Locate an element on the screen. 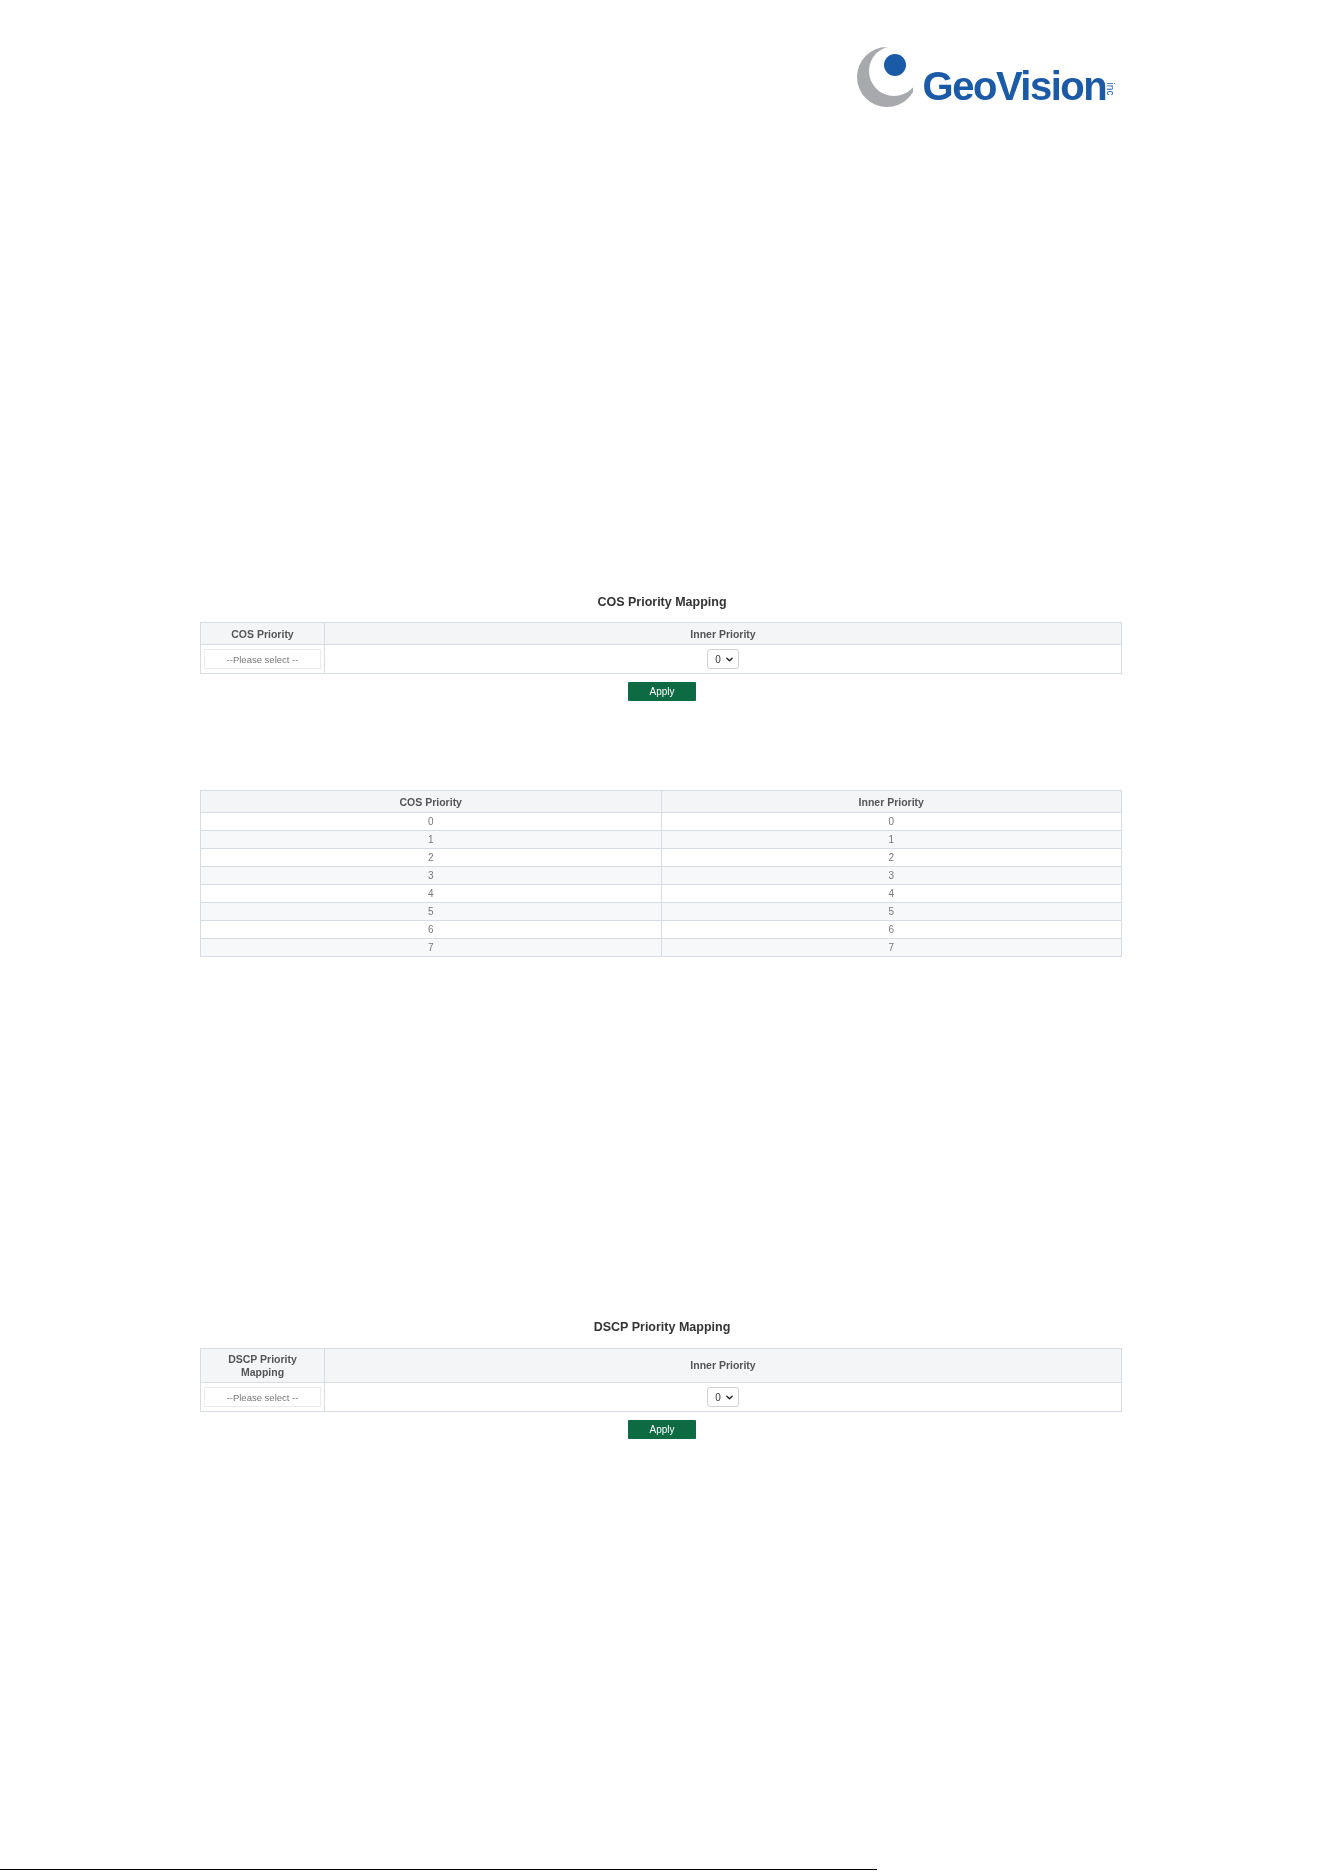 The height and width of the screenshot is (1872, 1324). brand-suffix: inc is located at coordinates (1110, 89).